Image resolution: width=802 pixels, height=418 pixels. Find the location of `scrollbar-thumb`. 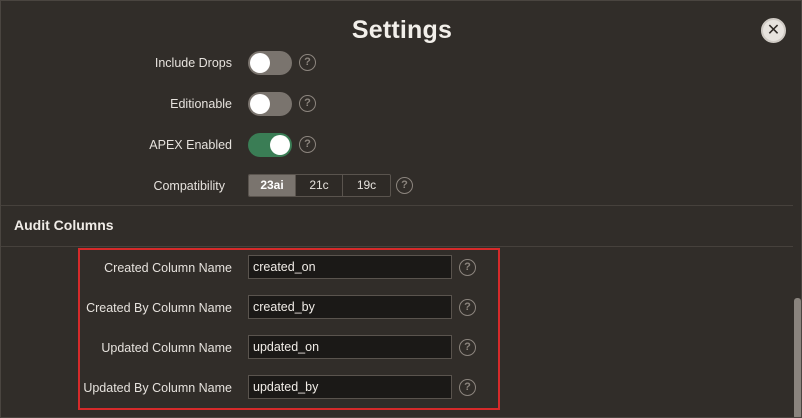

scrollbar-thumb is located at coordinates (797, 357).